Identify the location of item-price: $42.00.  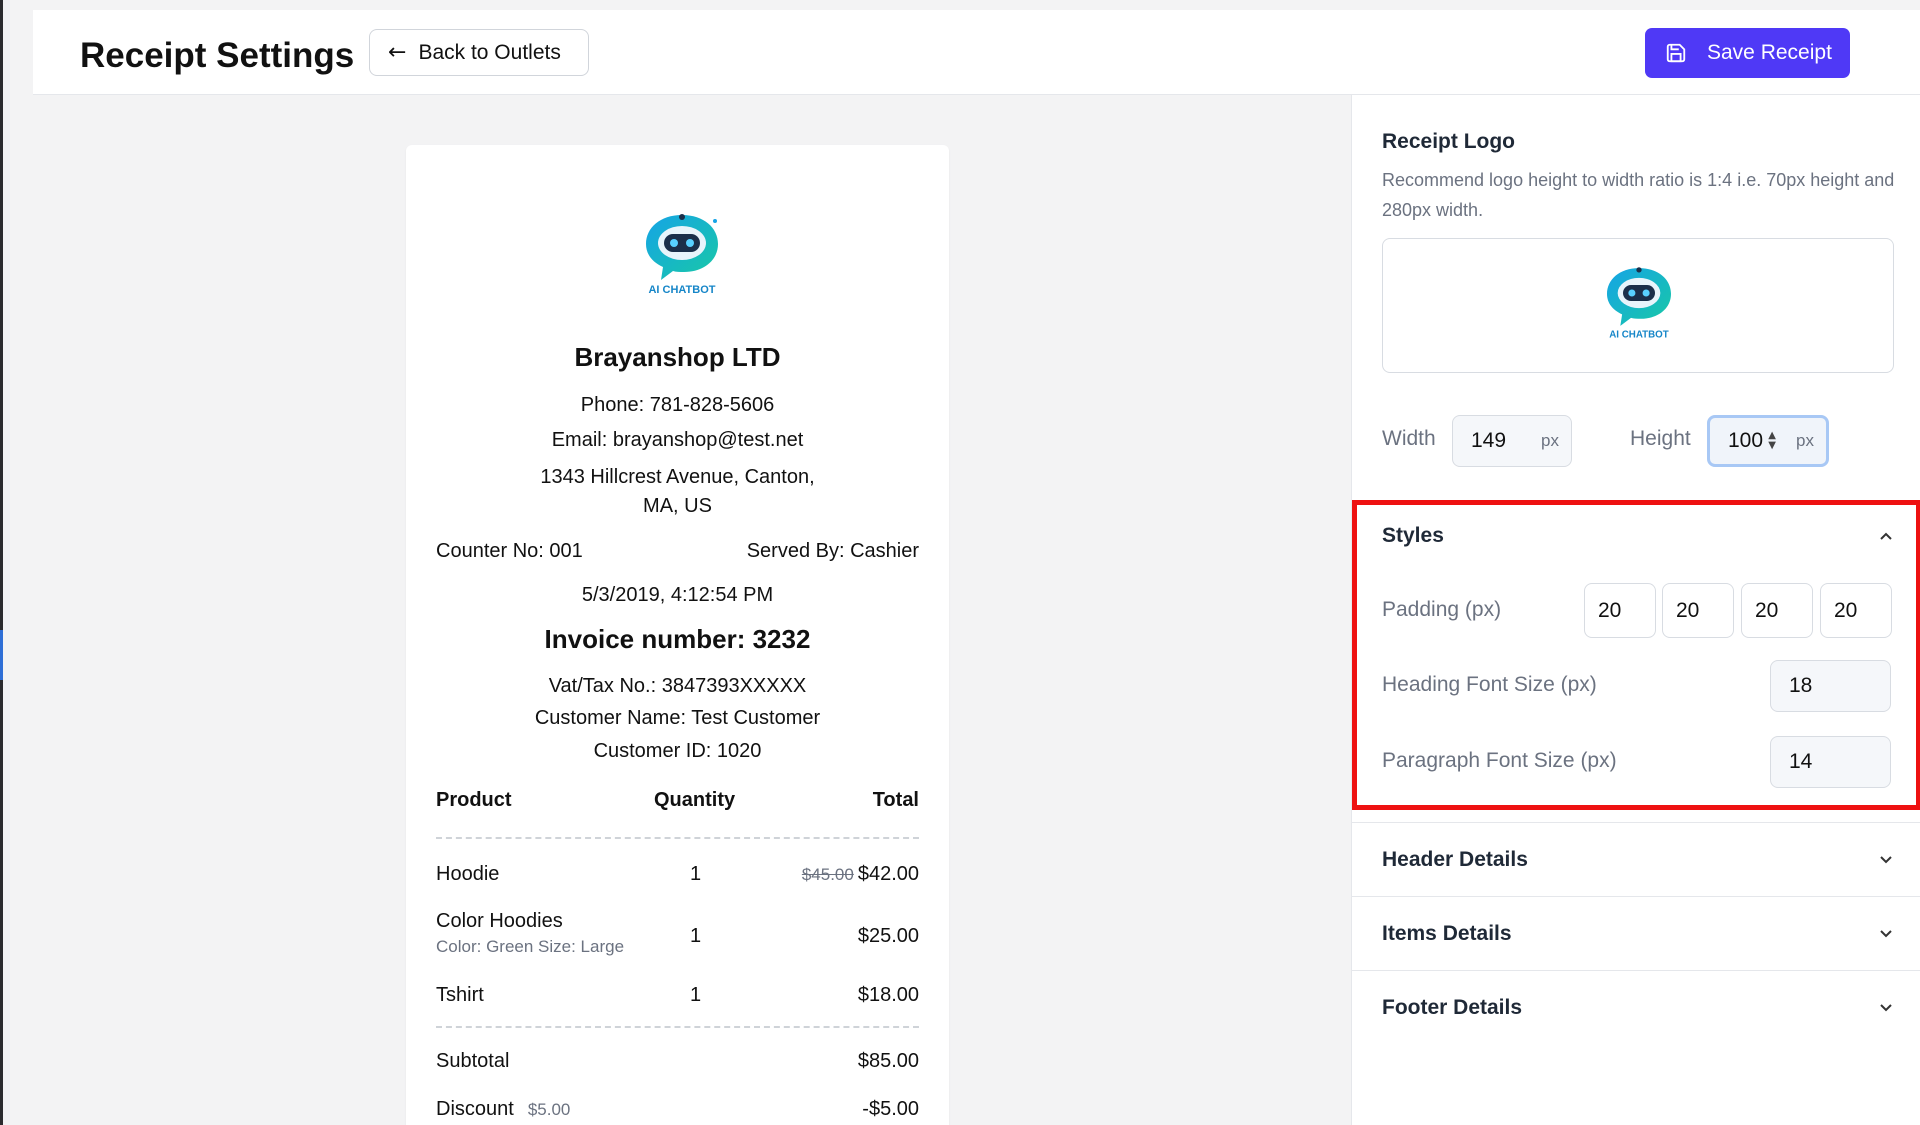
(888, 874).